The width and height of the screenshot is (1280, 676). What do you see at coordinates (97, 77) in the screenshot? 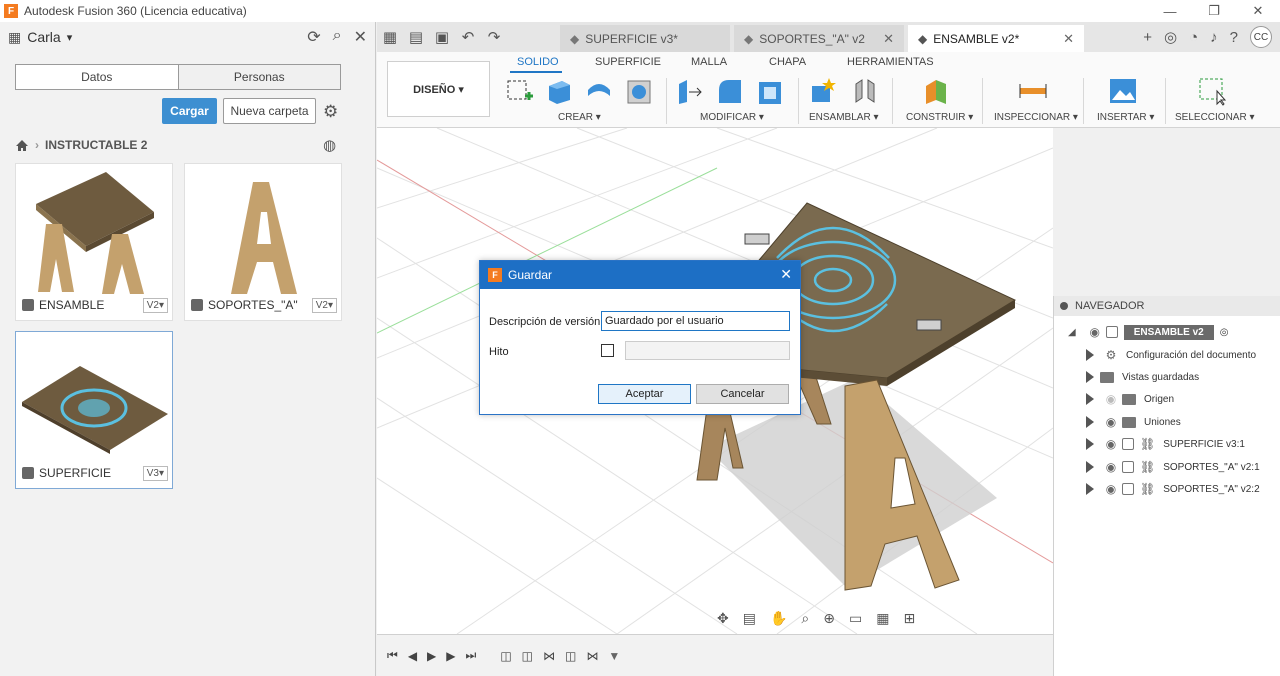
I see `tab-datos: Datos` at bounding box center [97, 77].